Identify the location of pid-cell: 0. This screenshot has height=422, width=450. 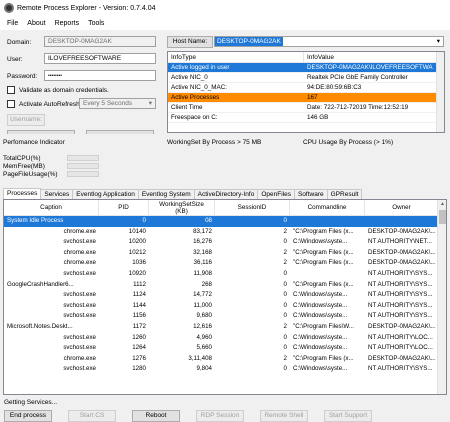
(144, 220).